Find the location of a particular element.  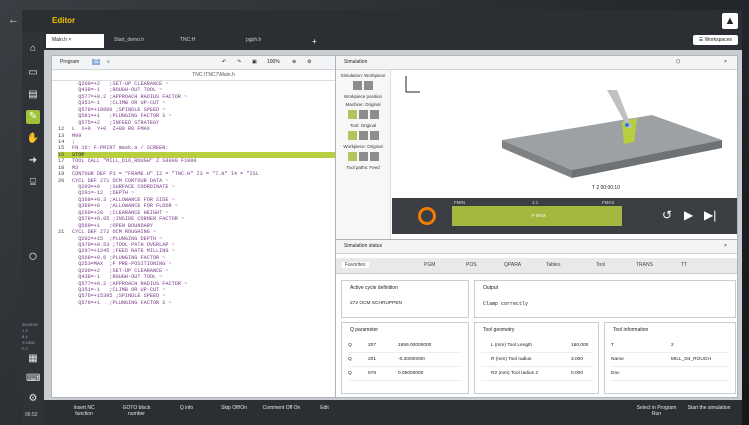

q-info-button: Q info is located at coordinates (186, 408).